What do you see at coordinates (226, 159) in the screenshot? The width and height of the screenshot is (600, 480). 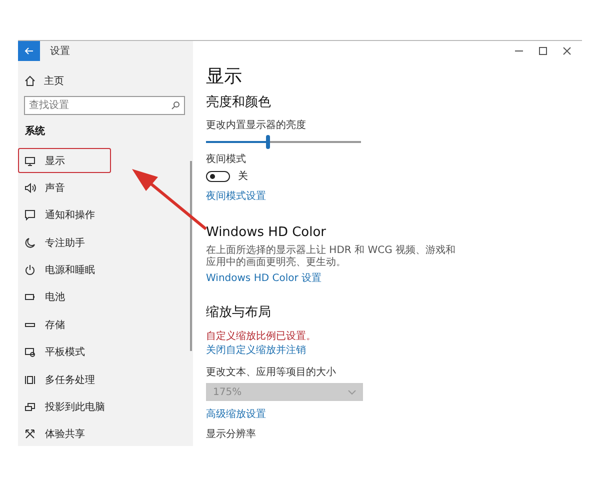 I see `toggle-label: 夜间模式` at bounding box center [226, 159].